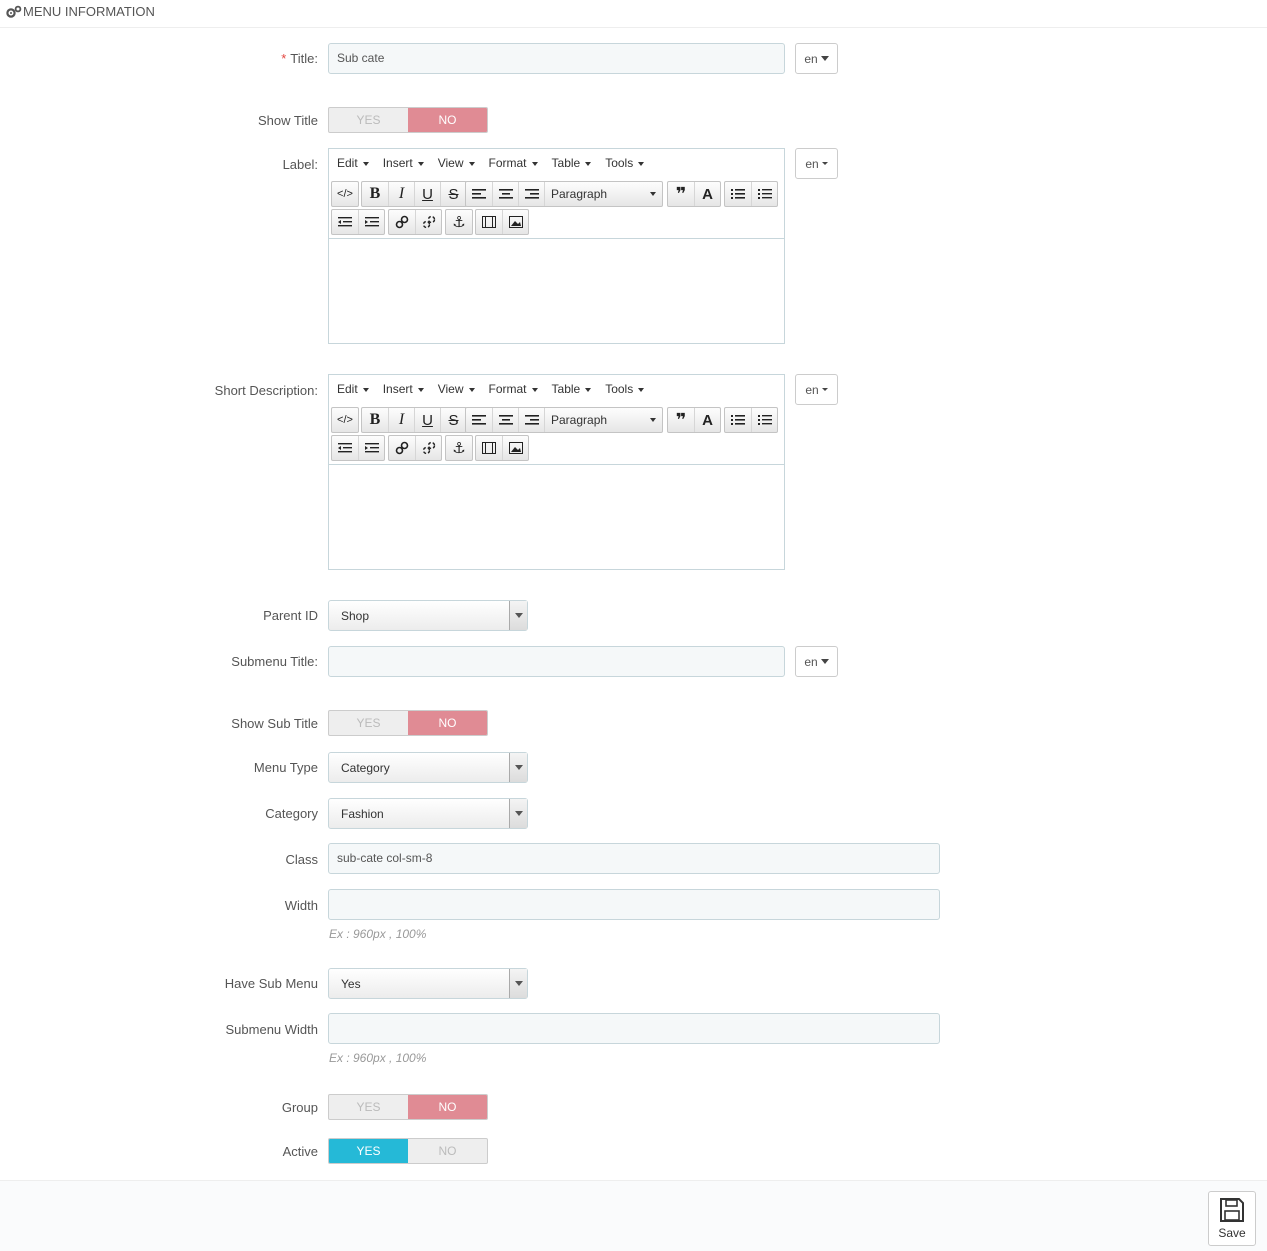  I want to click on title-input: Sub cate, so click(556, 58).